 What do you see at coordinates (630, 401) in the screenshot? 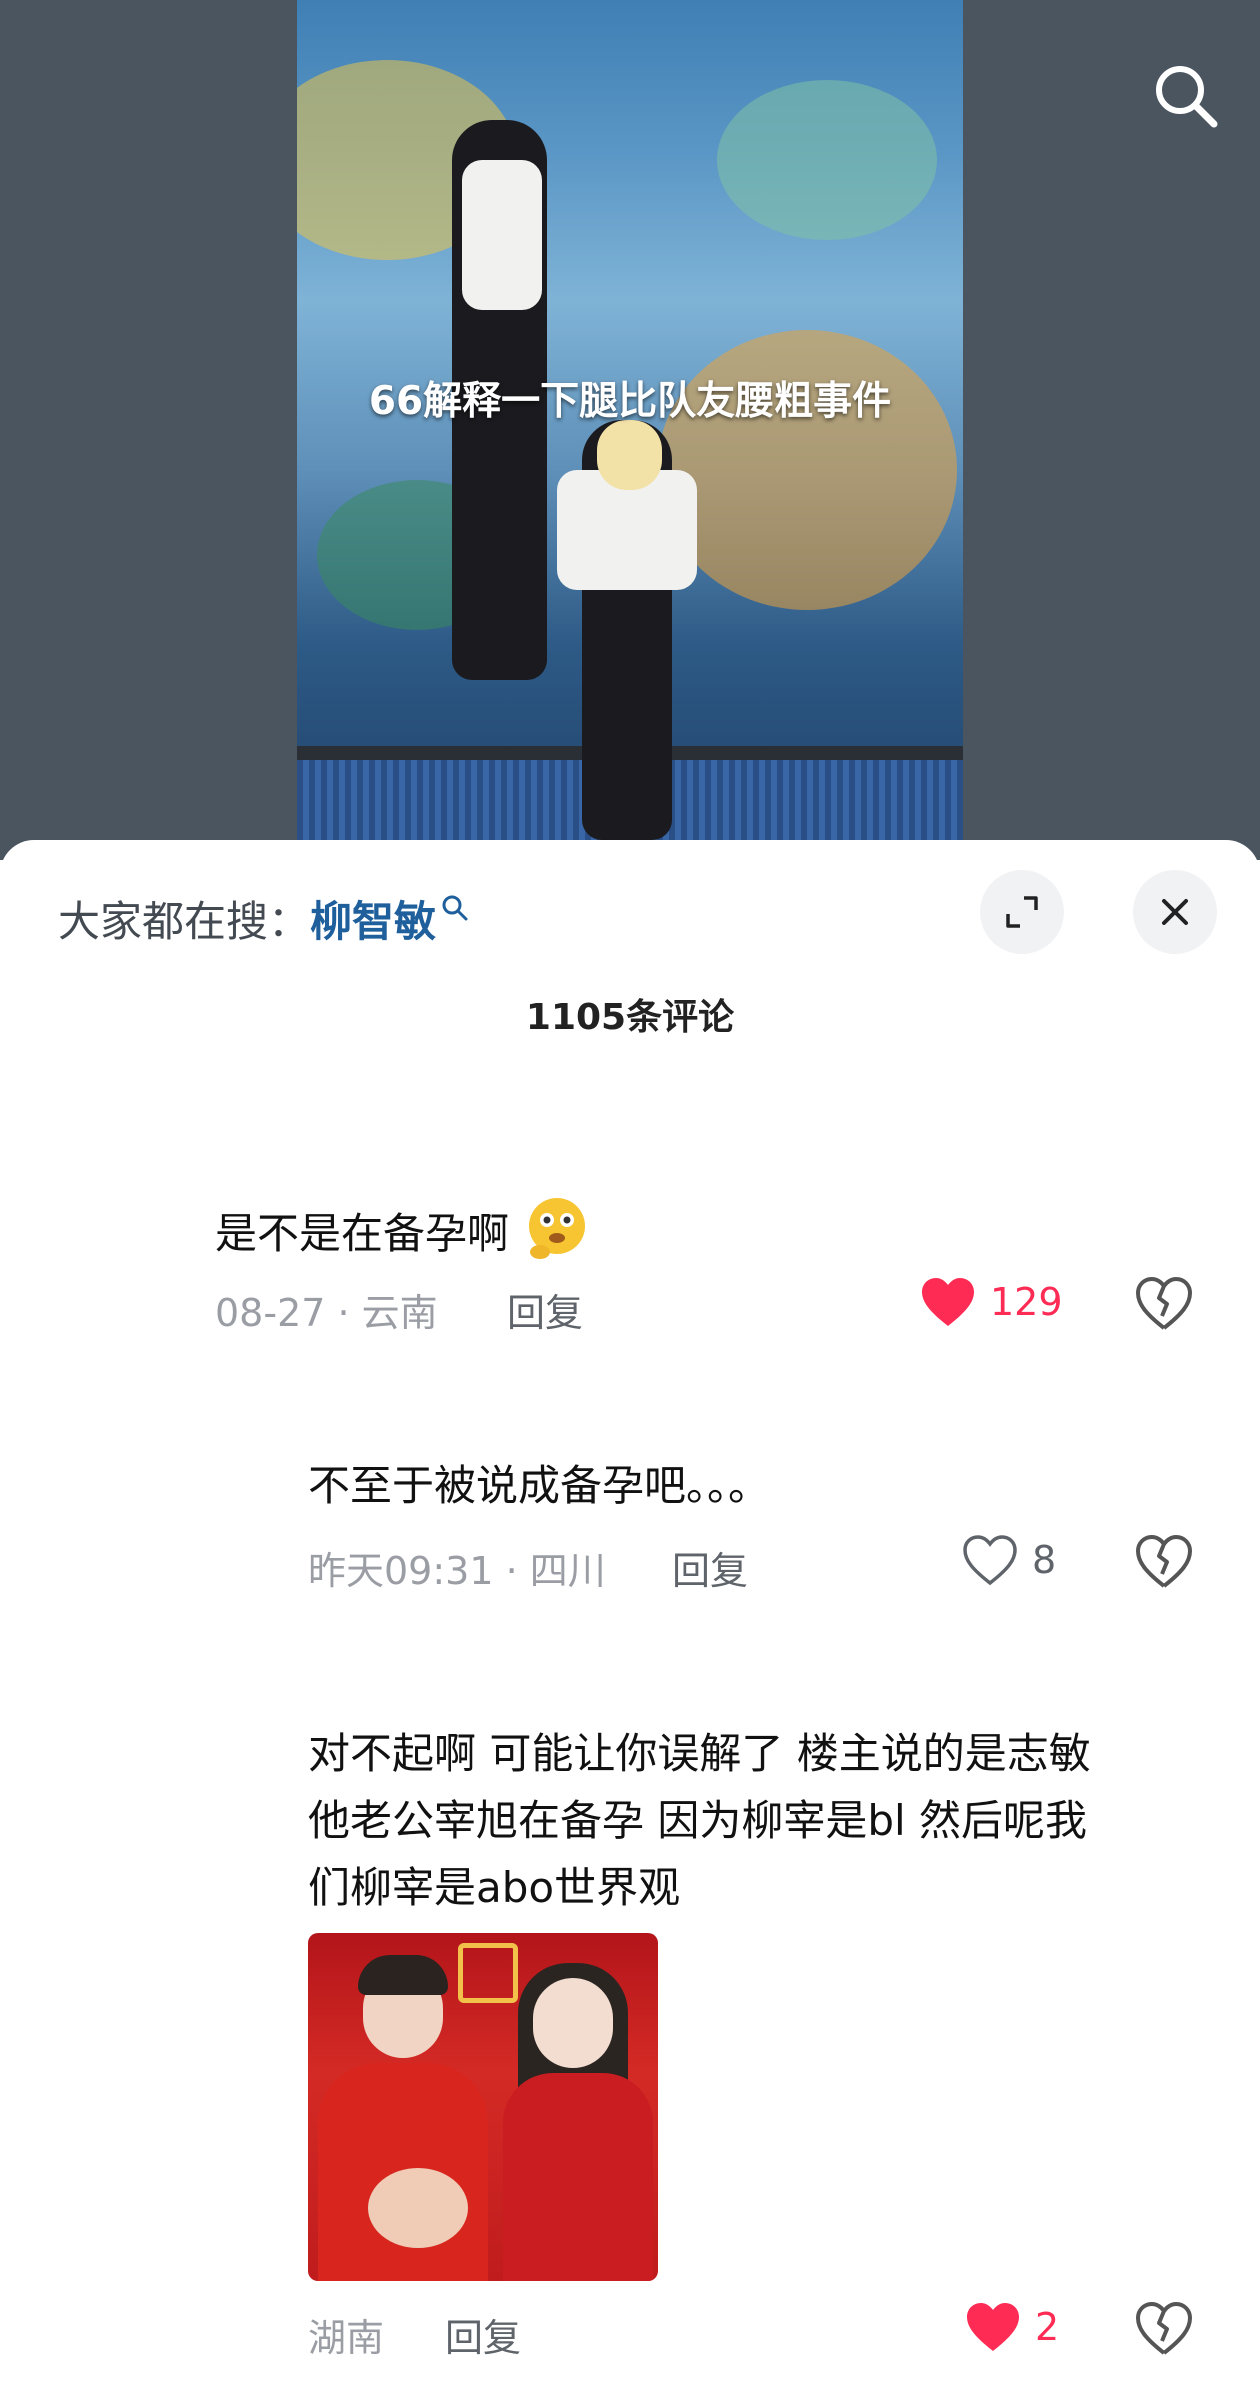
I see `video-caption: 66解释一下腿比队友腰粗事件` at bounding box center [630, 401].